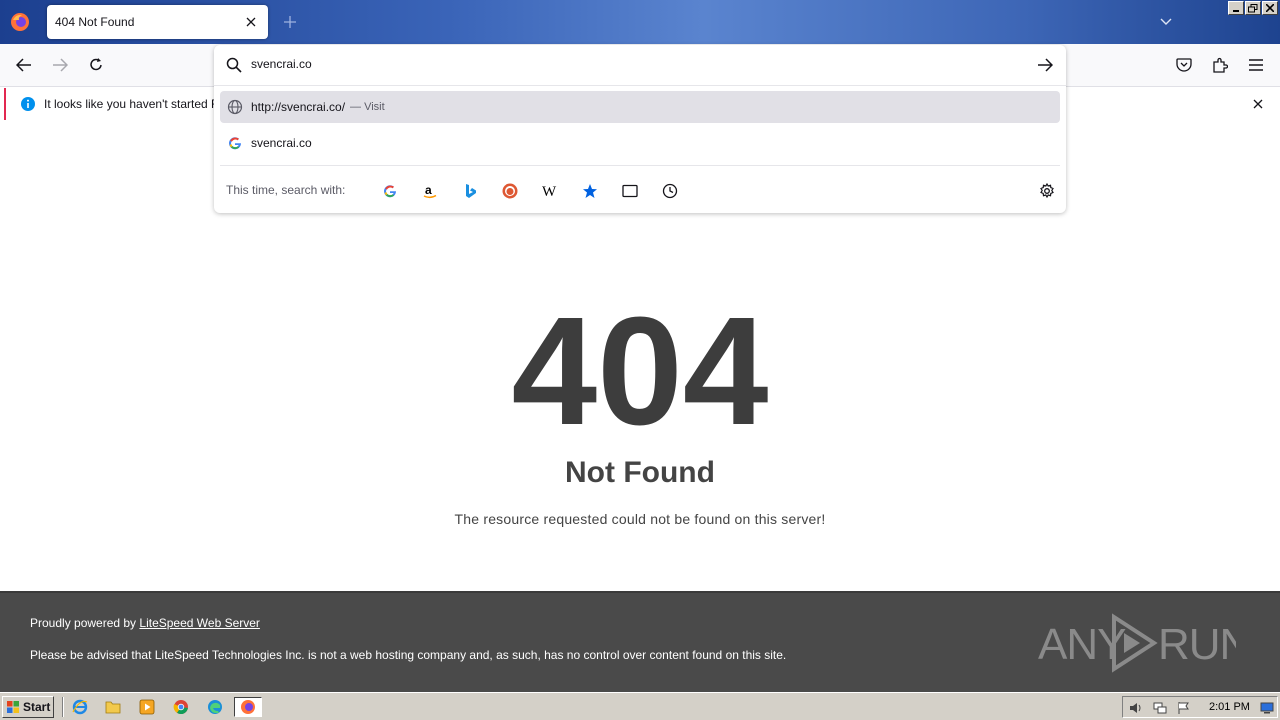 Image resolution: width=1280 pixels, height=720 pixels. What do you see at coordinates (24, 65) in the screenshot?
I see `back-arrow-icon` at bounding box center [24, 65].